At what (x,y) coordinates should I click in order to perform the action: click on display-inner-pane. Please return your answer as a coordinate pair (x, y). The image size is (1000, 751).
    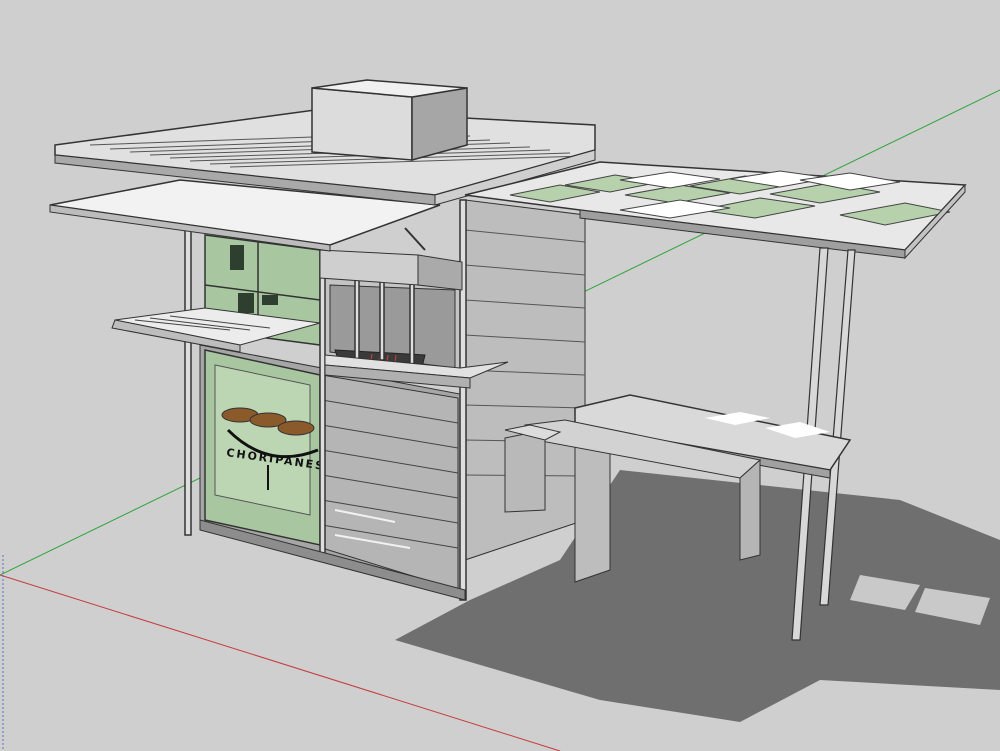
    Looking at the image, I should click on (262, 440).